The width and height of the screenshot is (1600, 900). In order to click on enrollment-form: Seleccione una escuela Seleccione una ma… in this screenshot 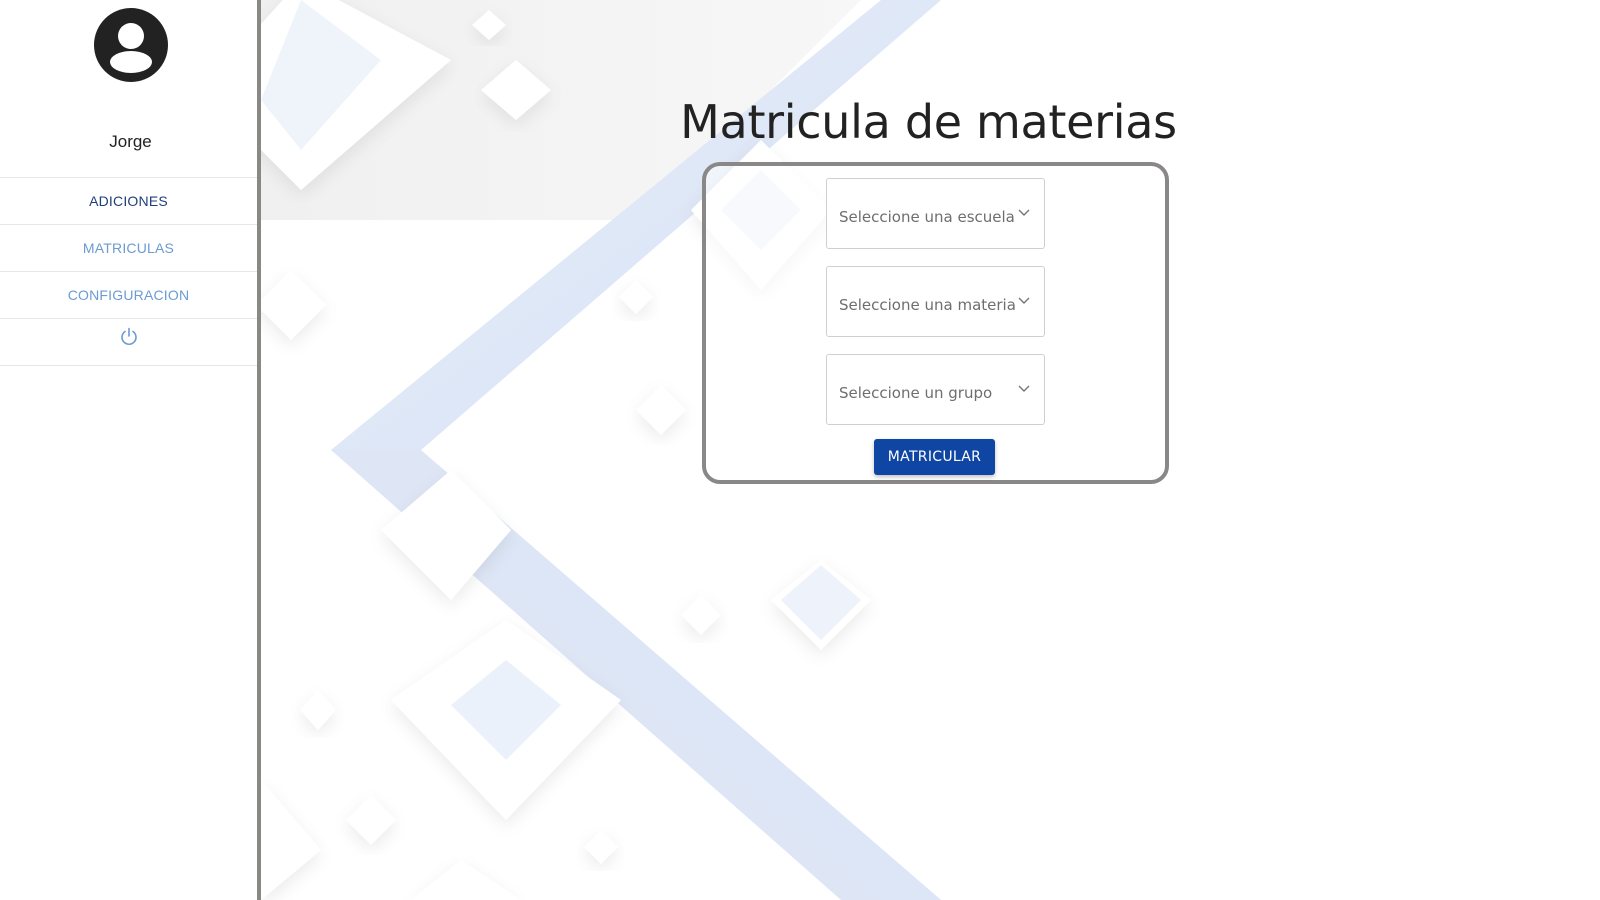, I will do `click(935, 323)`.